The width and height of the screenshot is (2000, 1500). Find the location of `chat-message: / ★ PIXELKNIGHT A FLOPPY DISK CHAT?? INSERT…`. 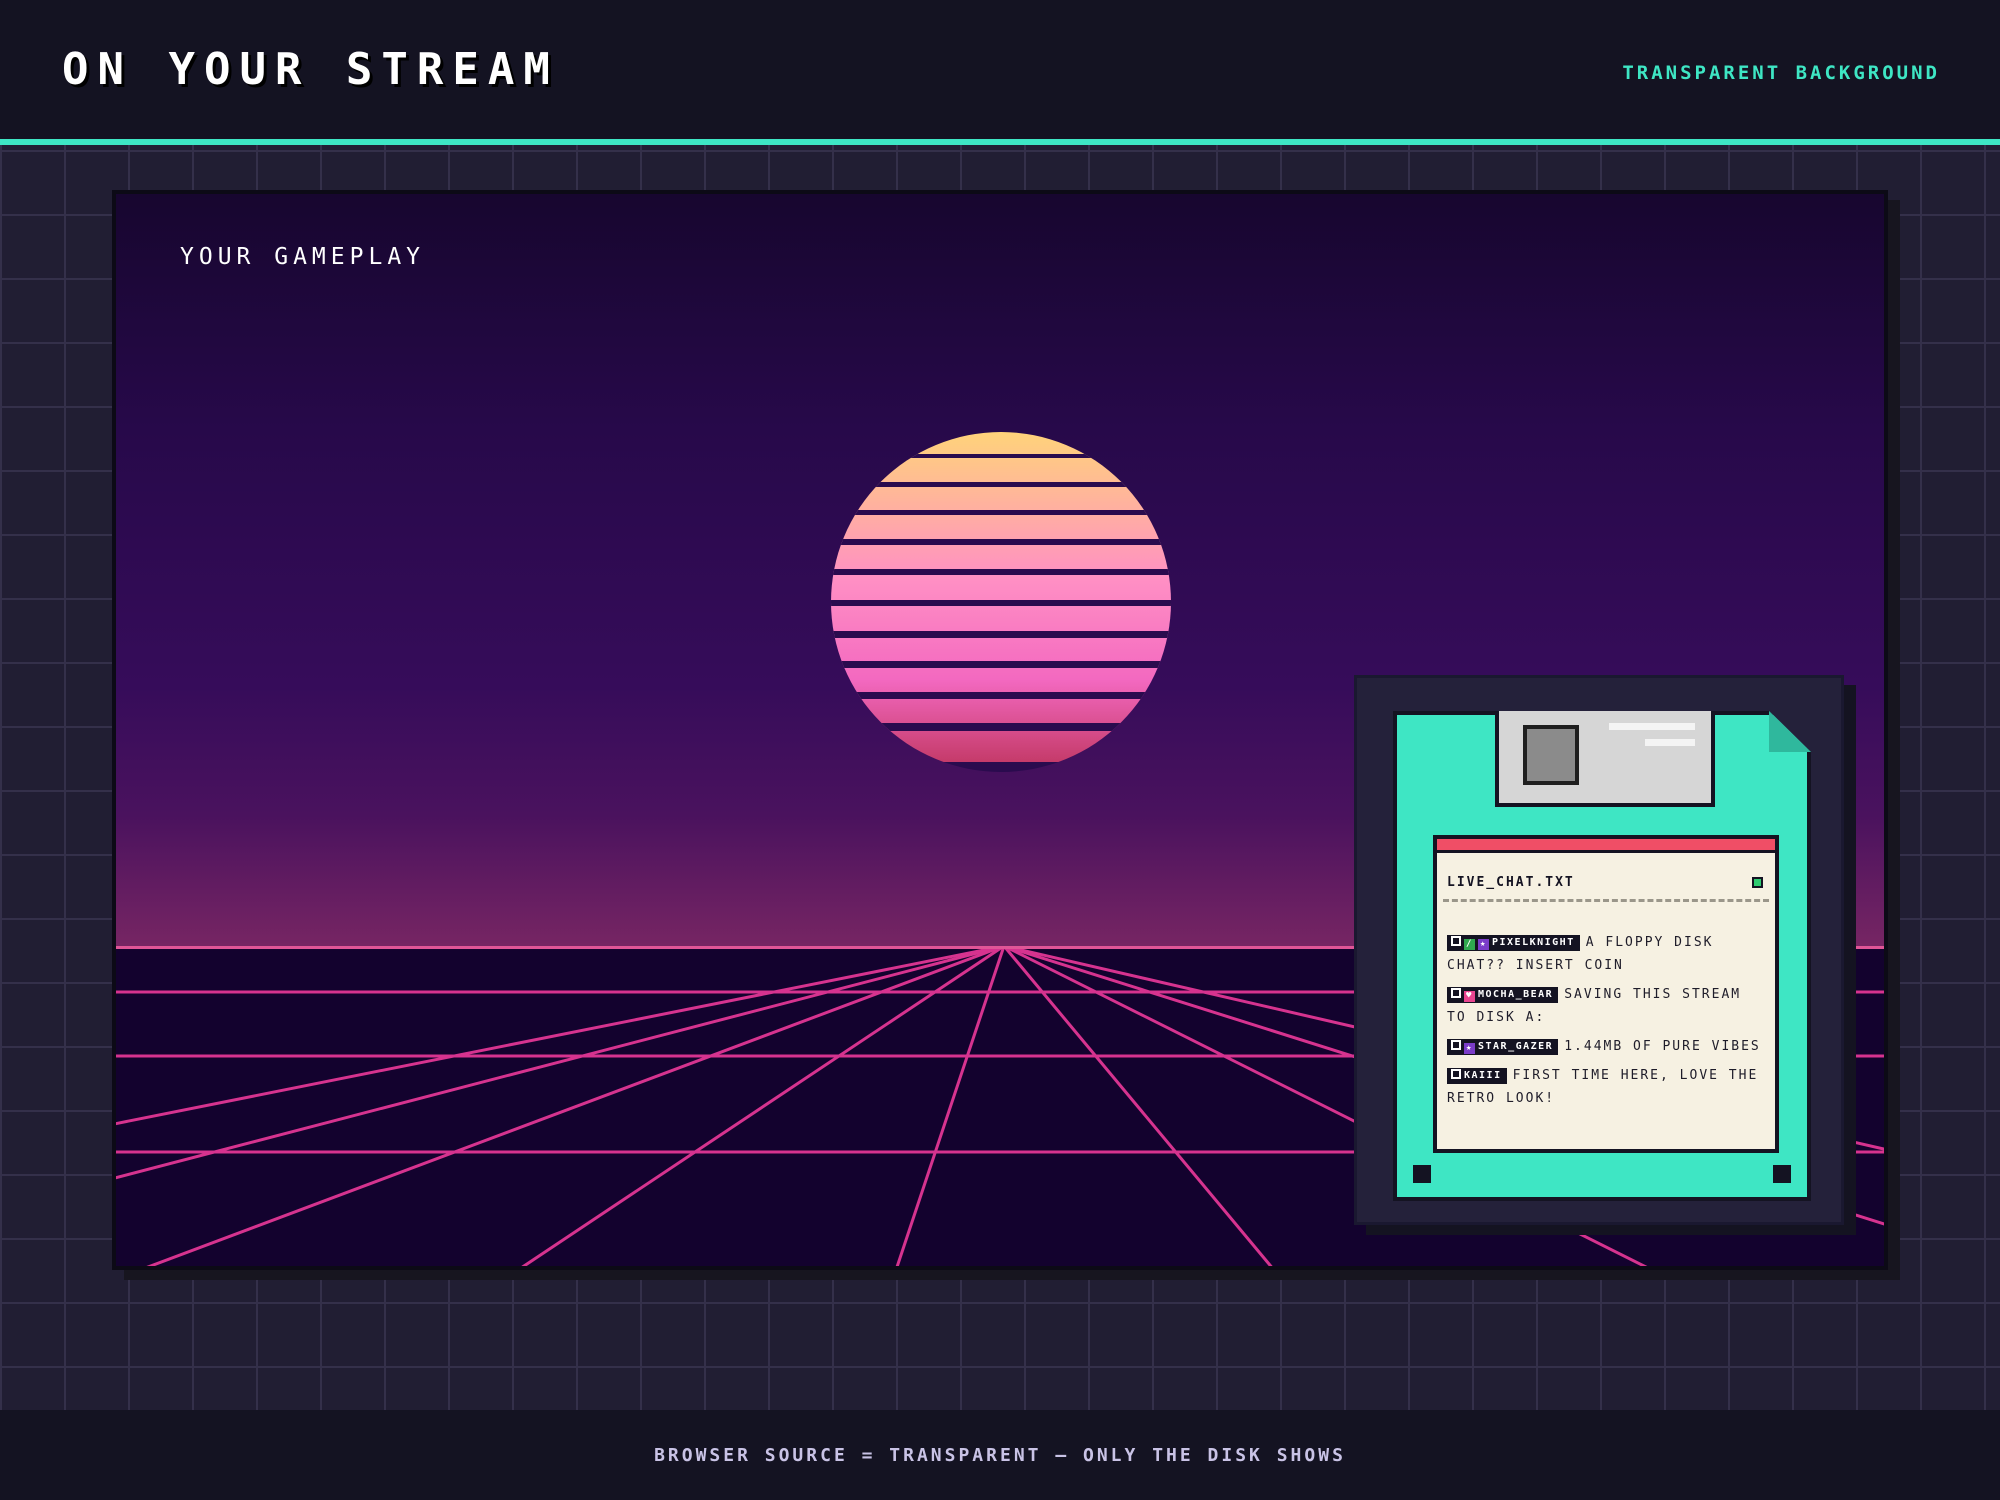

chat-message: / ★ PIXELKNIGHT A FLOPPY DISK CHAT?? INSERT… is located at coordinates (1608, 954).